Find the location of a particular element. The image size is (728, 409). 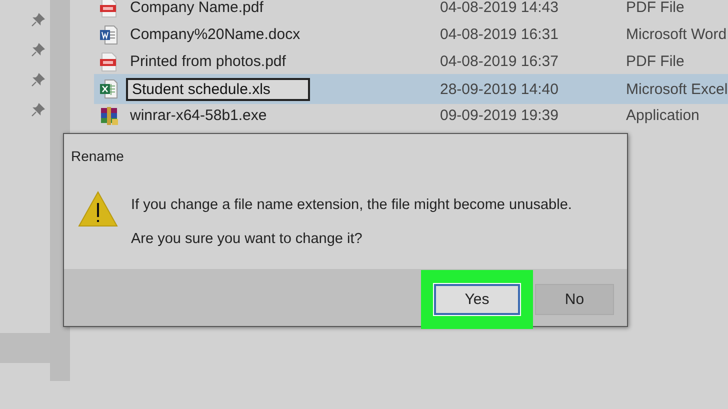

file-type: Application is located at coordinates (663, 115).